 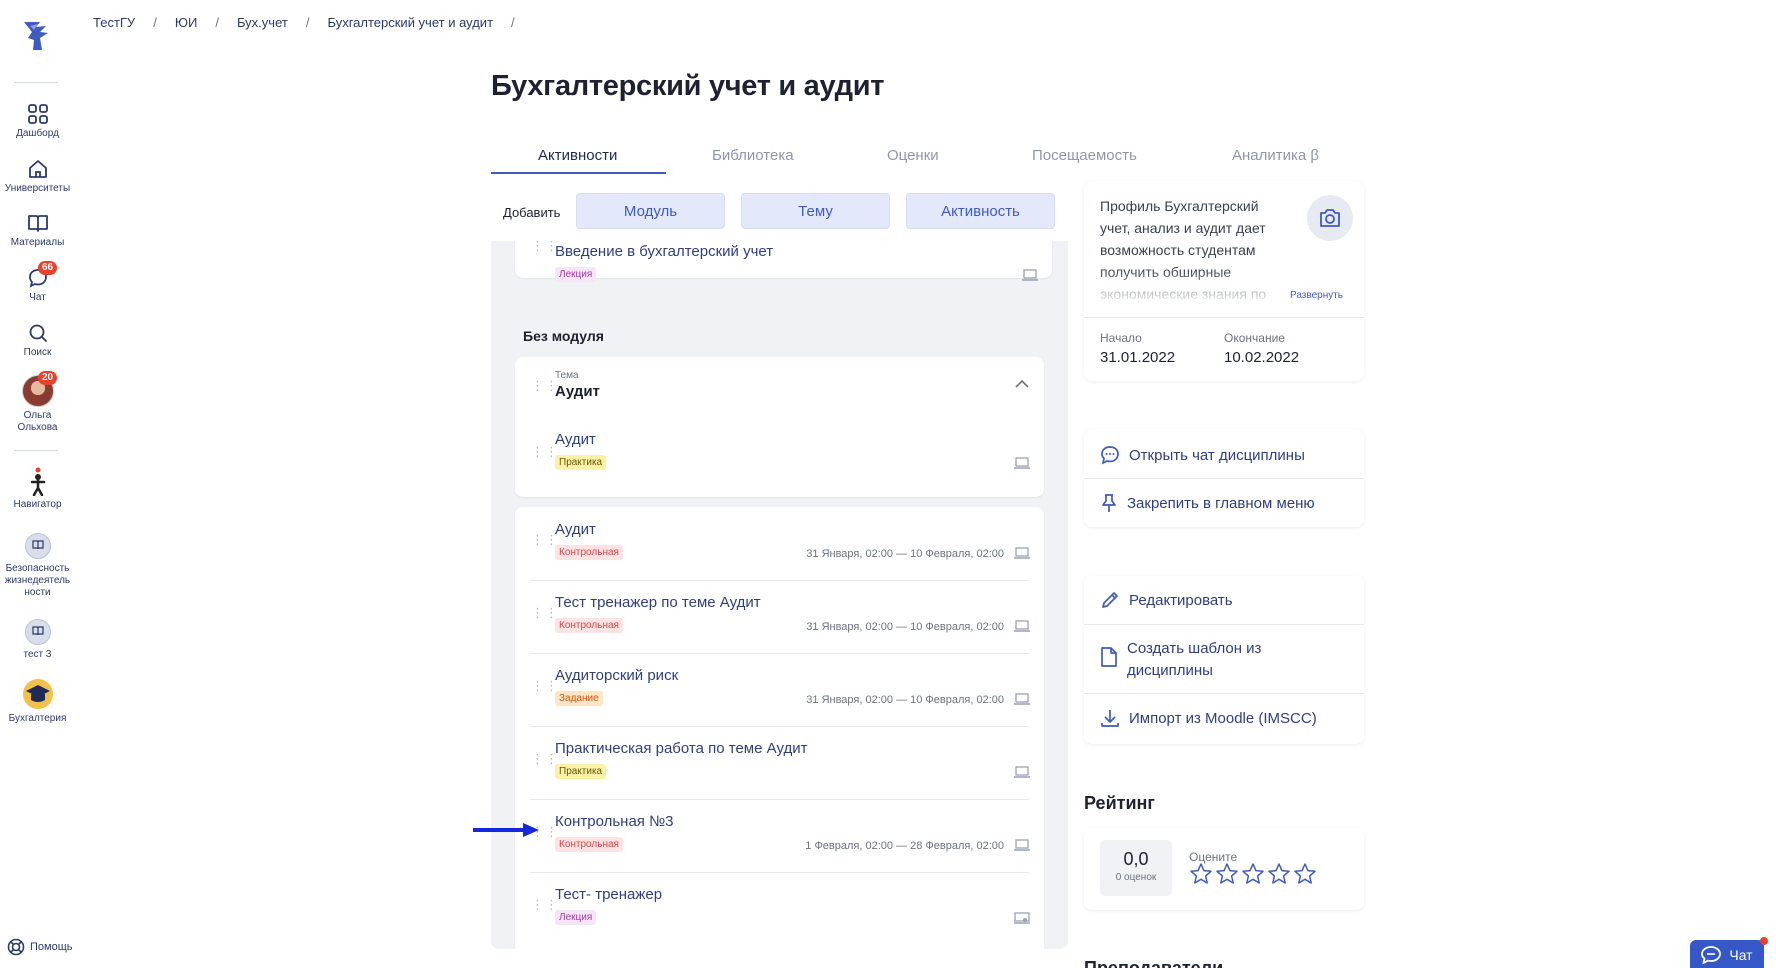 I want to click on drag-handle-icon: ⋮⋮, so click(x=545, y=451).